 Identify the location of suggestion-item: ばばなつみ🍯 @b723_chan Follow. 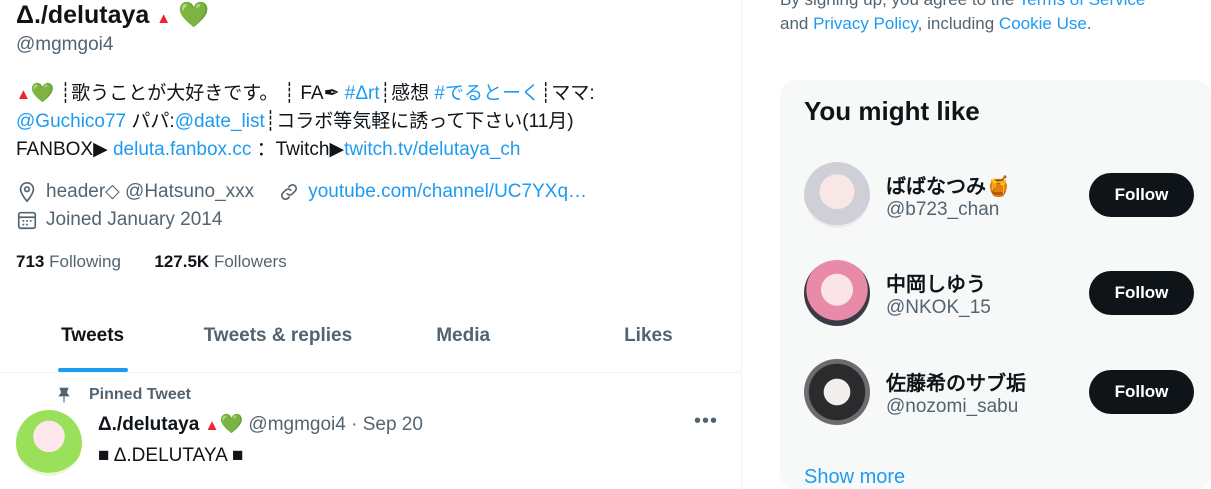
(1007, 197).